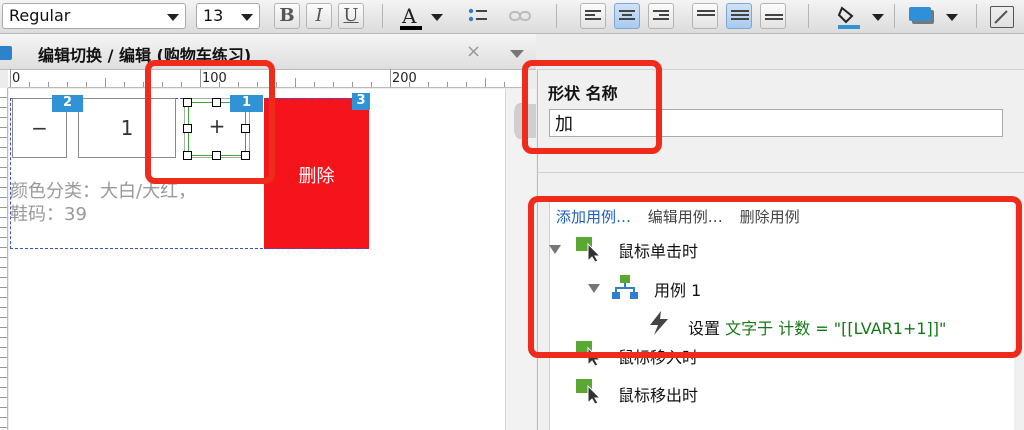 The image size is (1024, 430). Describe the element at coordinates (658, 394) in the screenshot. I see `event-mouse-leave: 鼠标移出时` at that location.